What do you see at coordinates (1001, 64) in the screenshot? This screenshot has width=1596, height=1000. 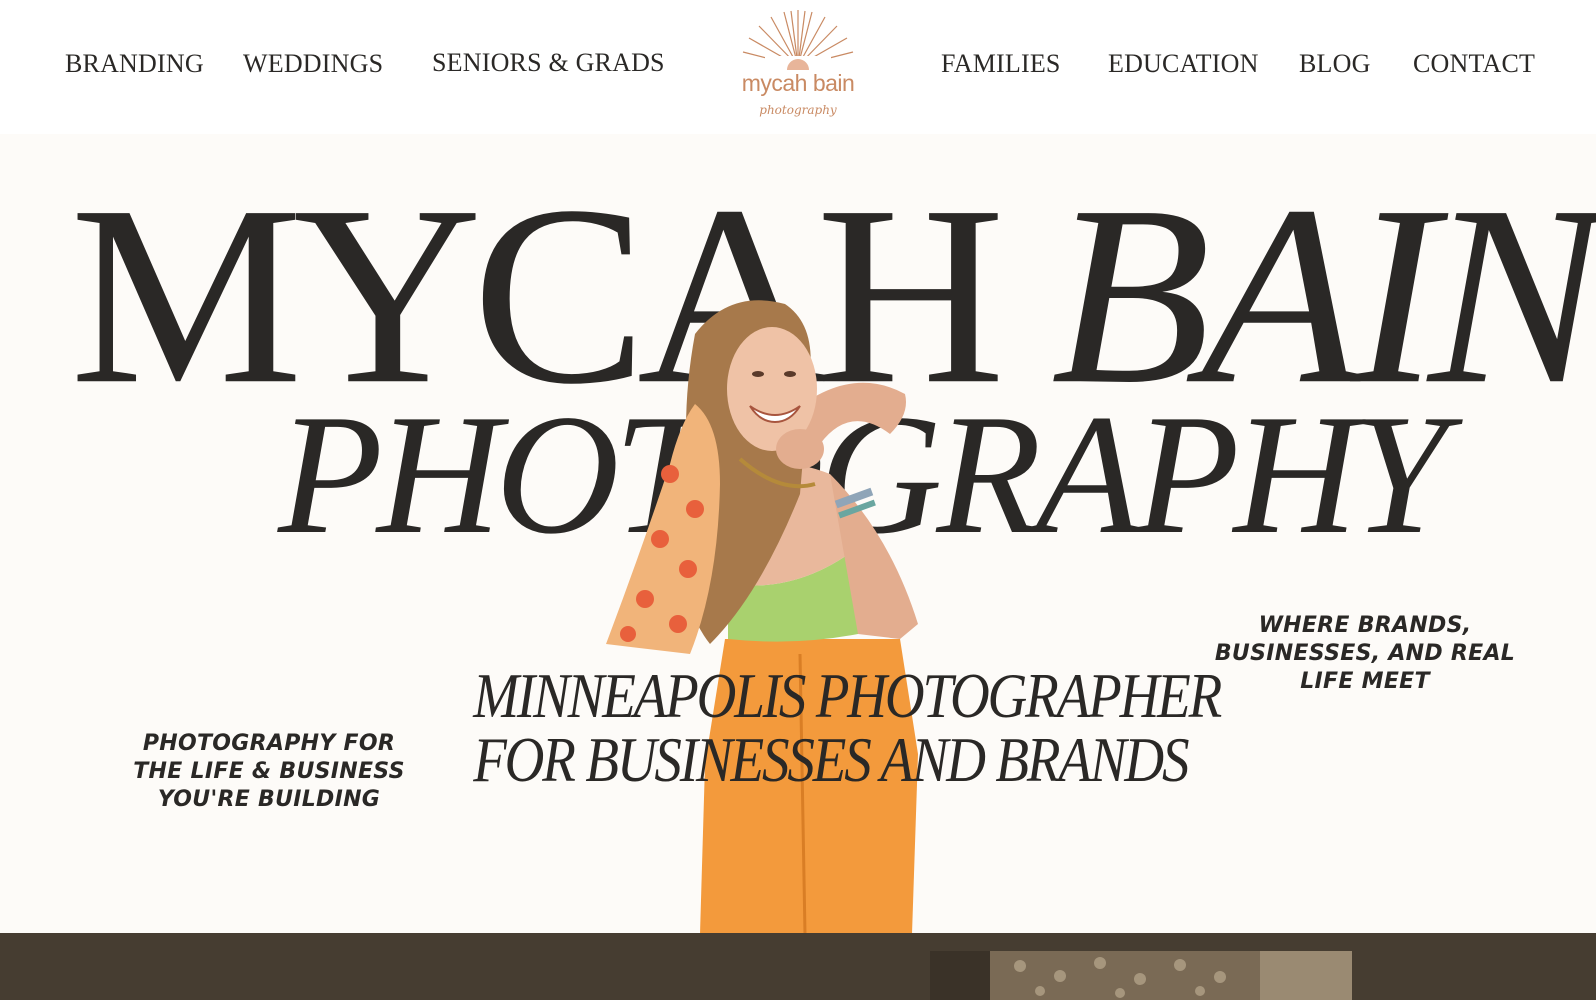 I see `nav-families: FAMILIES` at bounding box center [1001, 64].